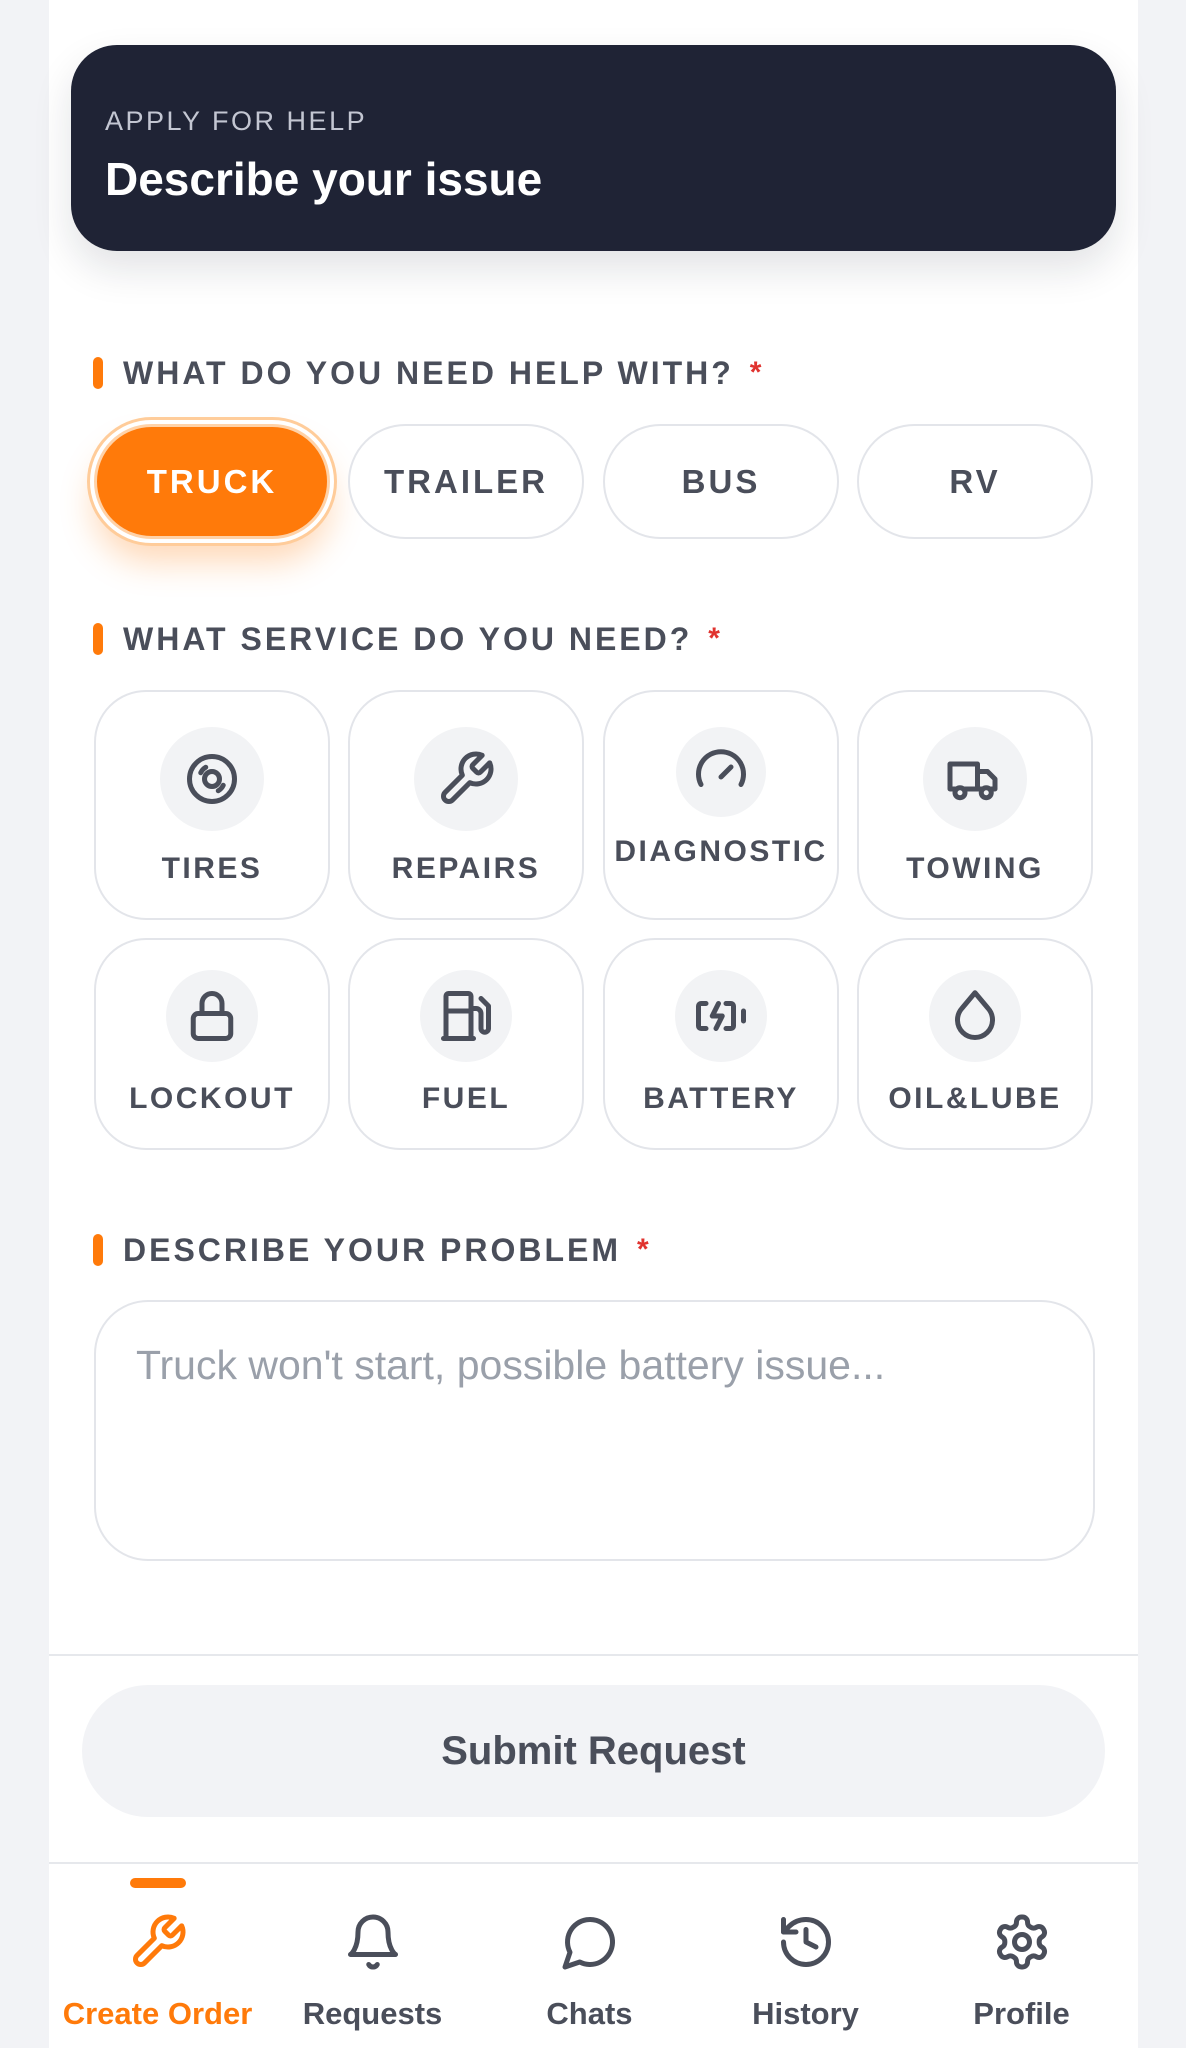 The height and width of the screenshot is (2048, 1186). I want to click on droplet-icon, so click(975, 1016).